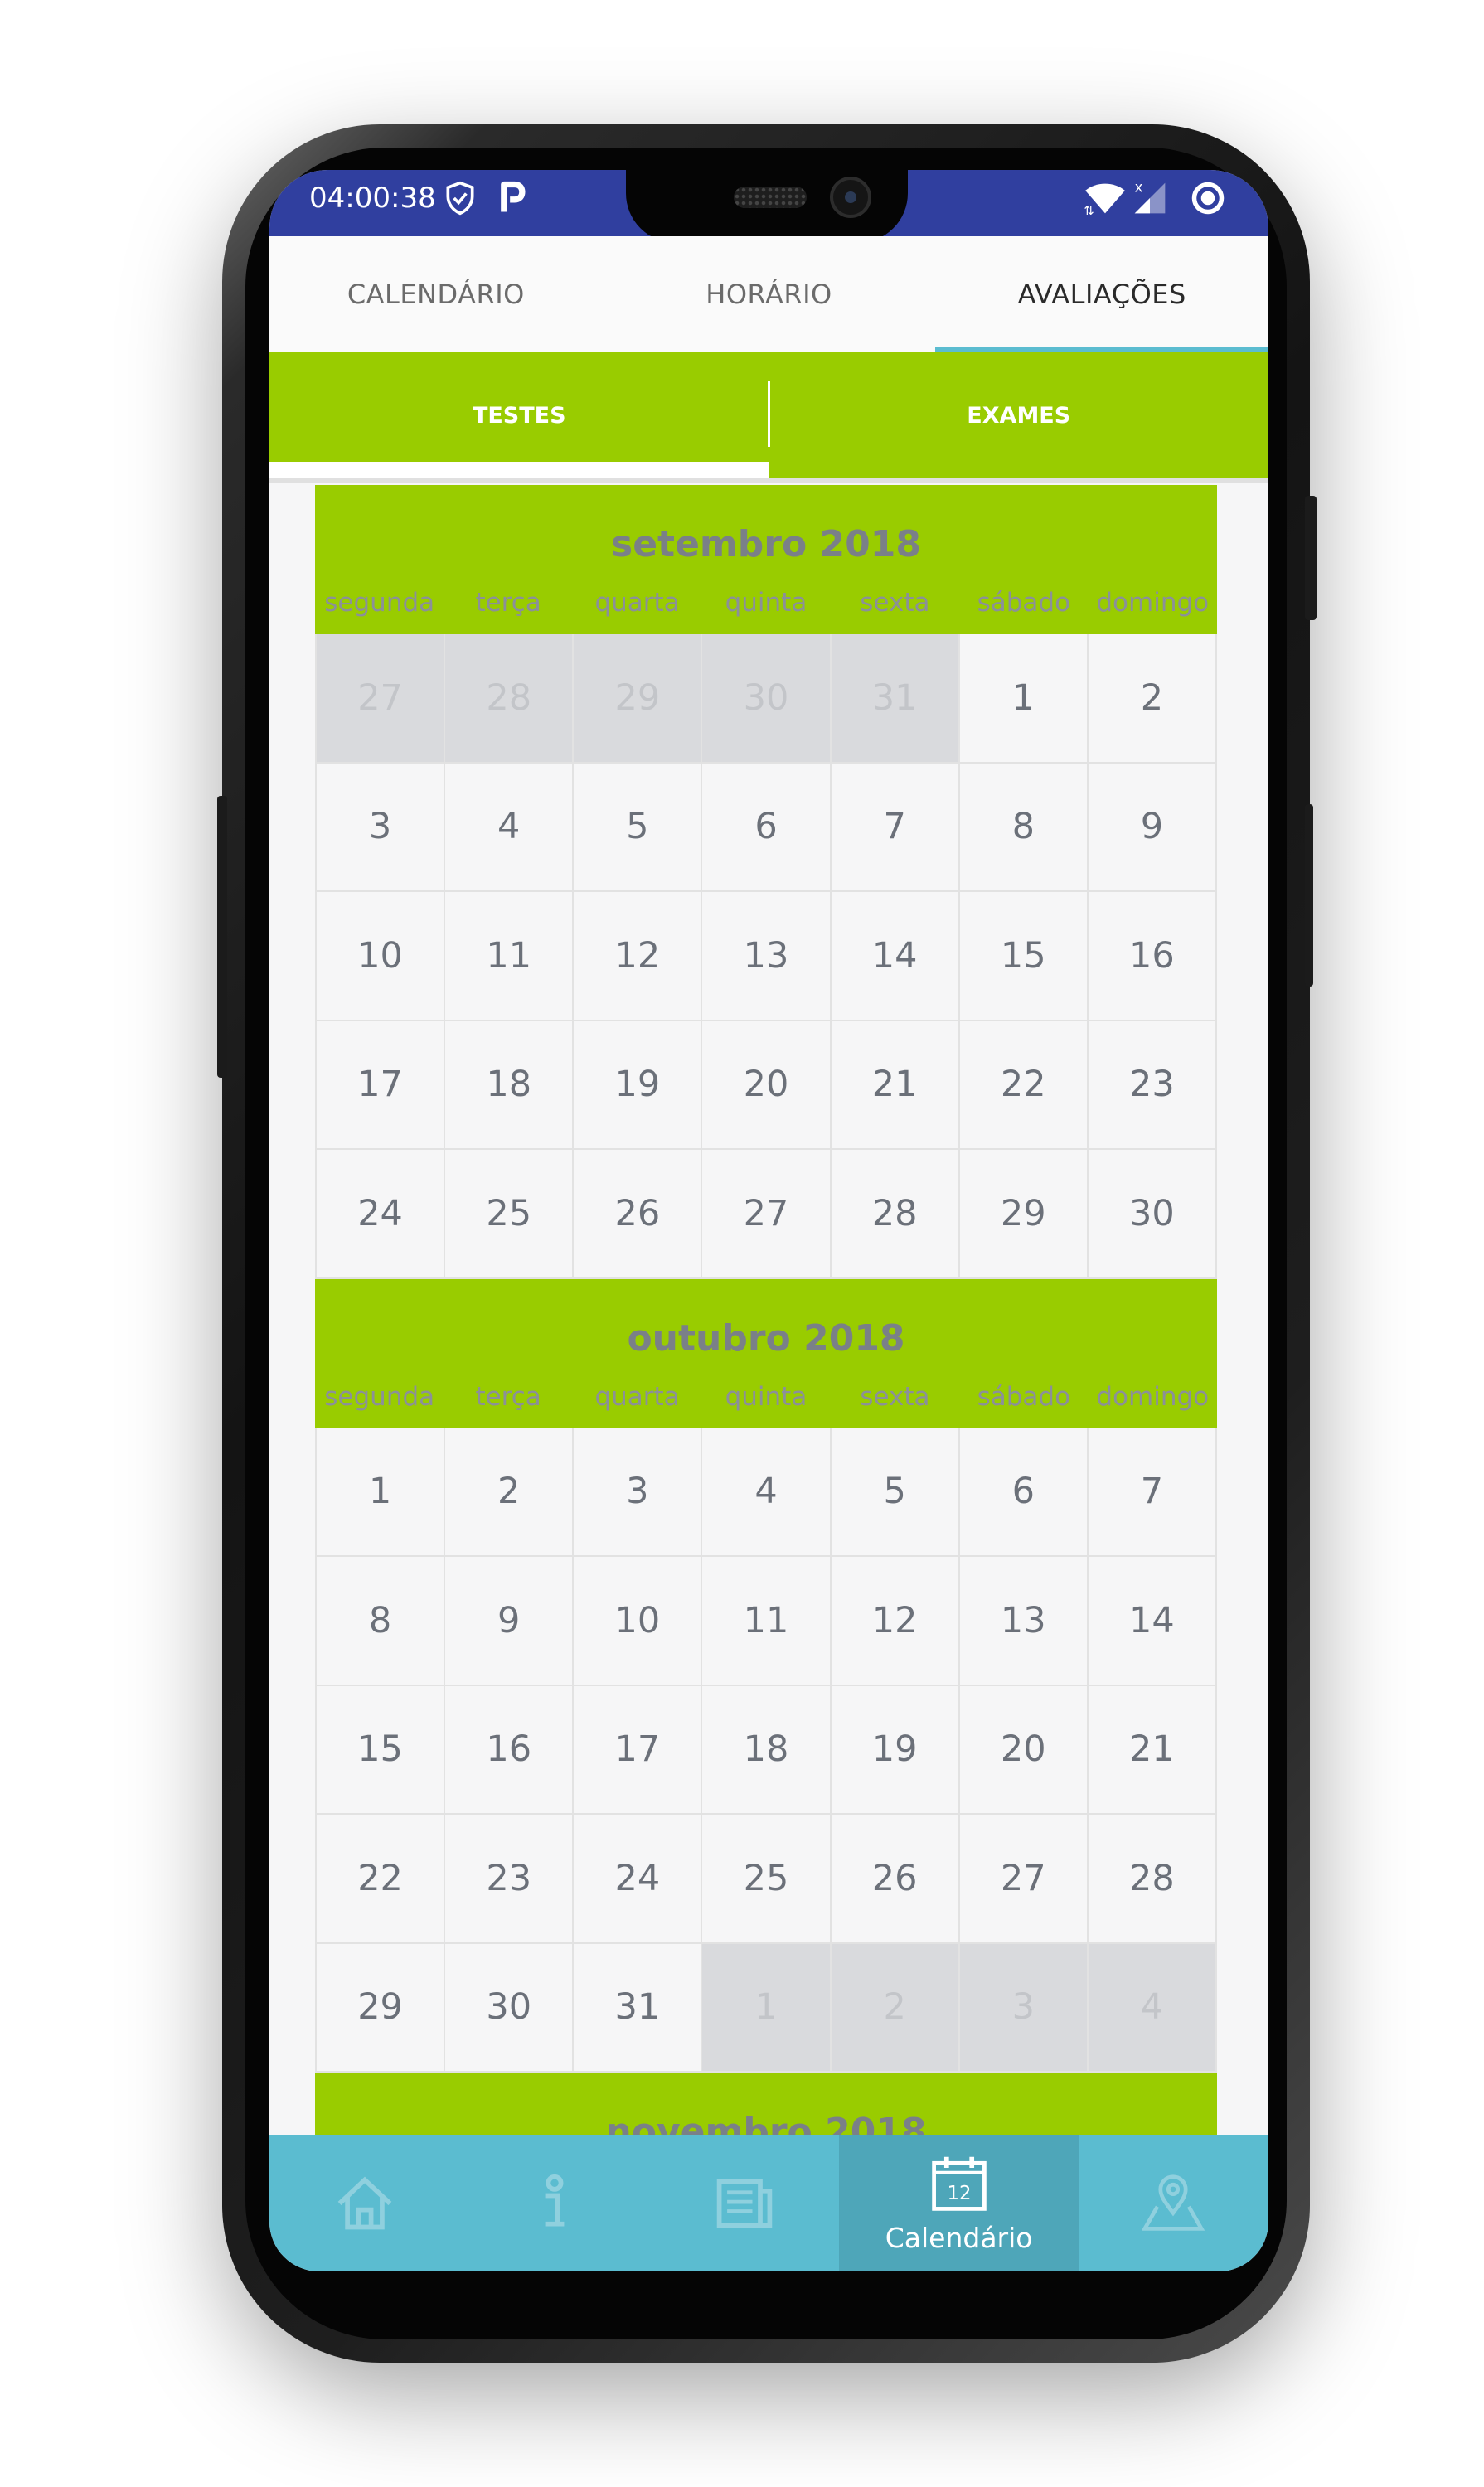  What do you see at coordinates (637, 603) in the screenshot?
I see `weekday-label: quarta` at bounding box center [637, 603].